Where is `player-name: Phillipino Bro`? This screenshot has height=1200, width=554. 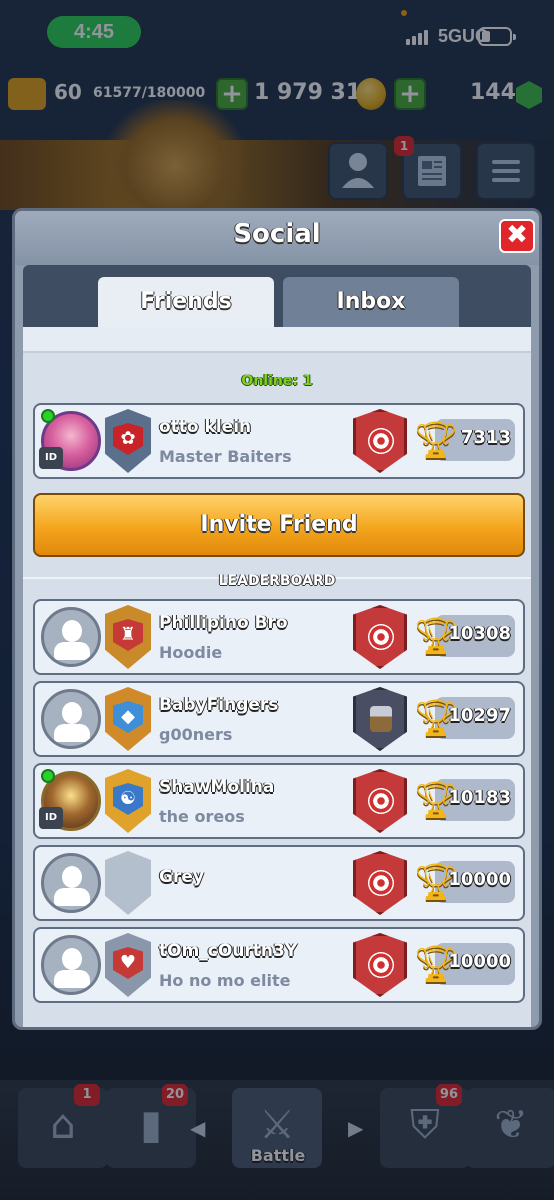 player-name: Phillipino Bro is located at coordinates (223, 623).